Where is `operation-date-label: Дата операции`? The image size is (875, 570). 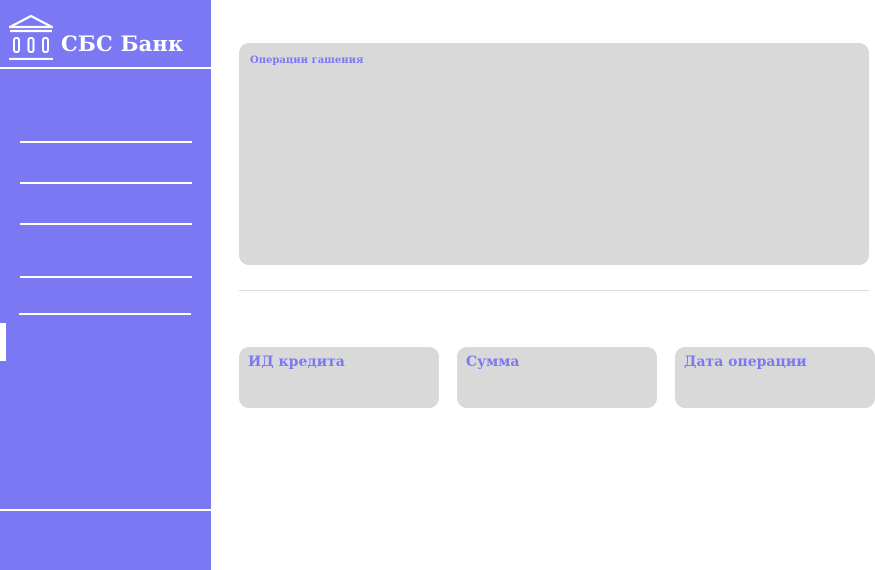
operation-date-label: Дата операции is located at coordinates (745, 362).